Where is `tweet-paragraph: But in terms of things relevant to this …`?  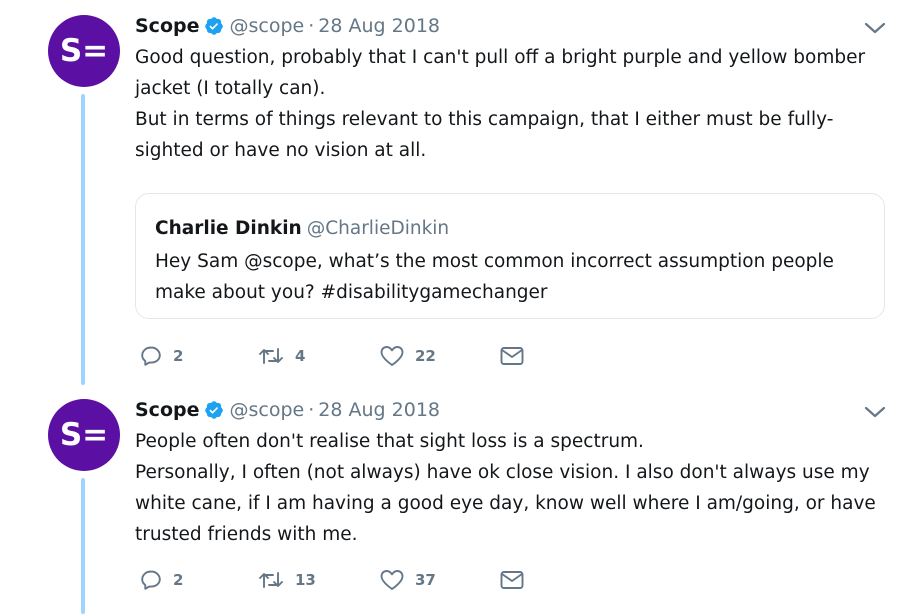 tweet-paragraph: But in terms of things relevant to this … is located at coordinates (484, 135).